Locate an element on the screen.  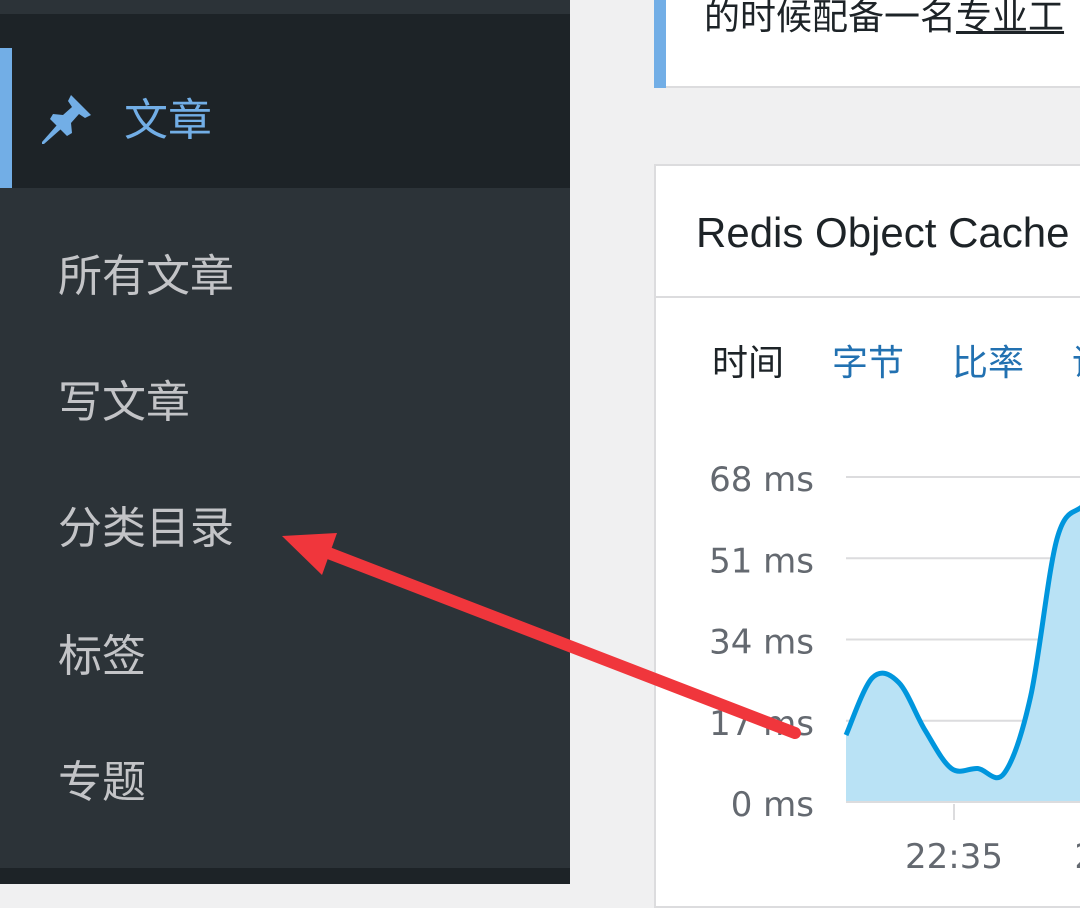
submenu-item-topics: 专题 is located at coordinates (102, 783).